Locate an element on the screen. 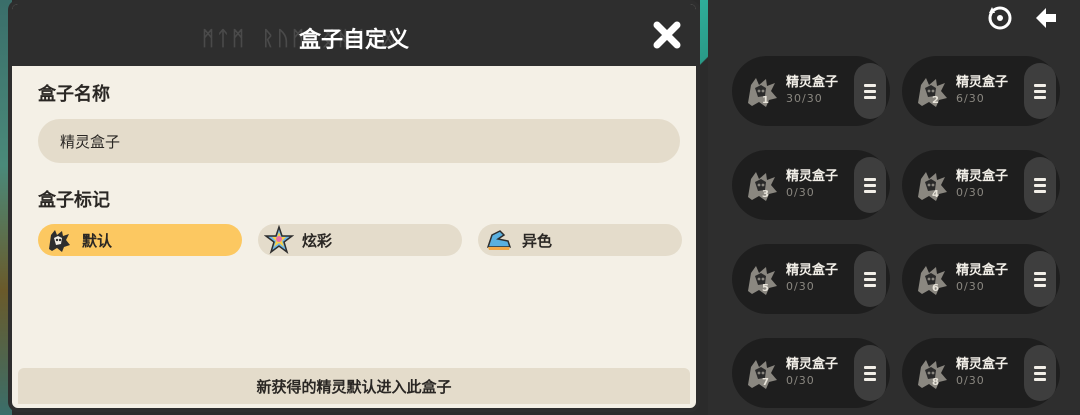 Image resolution: width=1080 pixels, height=415 pixels. mark-options: 默认 炫彩 异色 is located at coordinates (360, 240).